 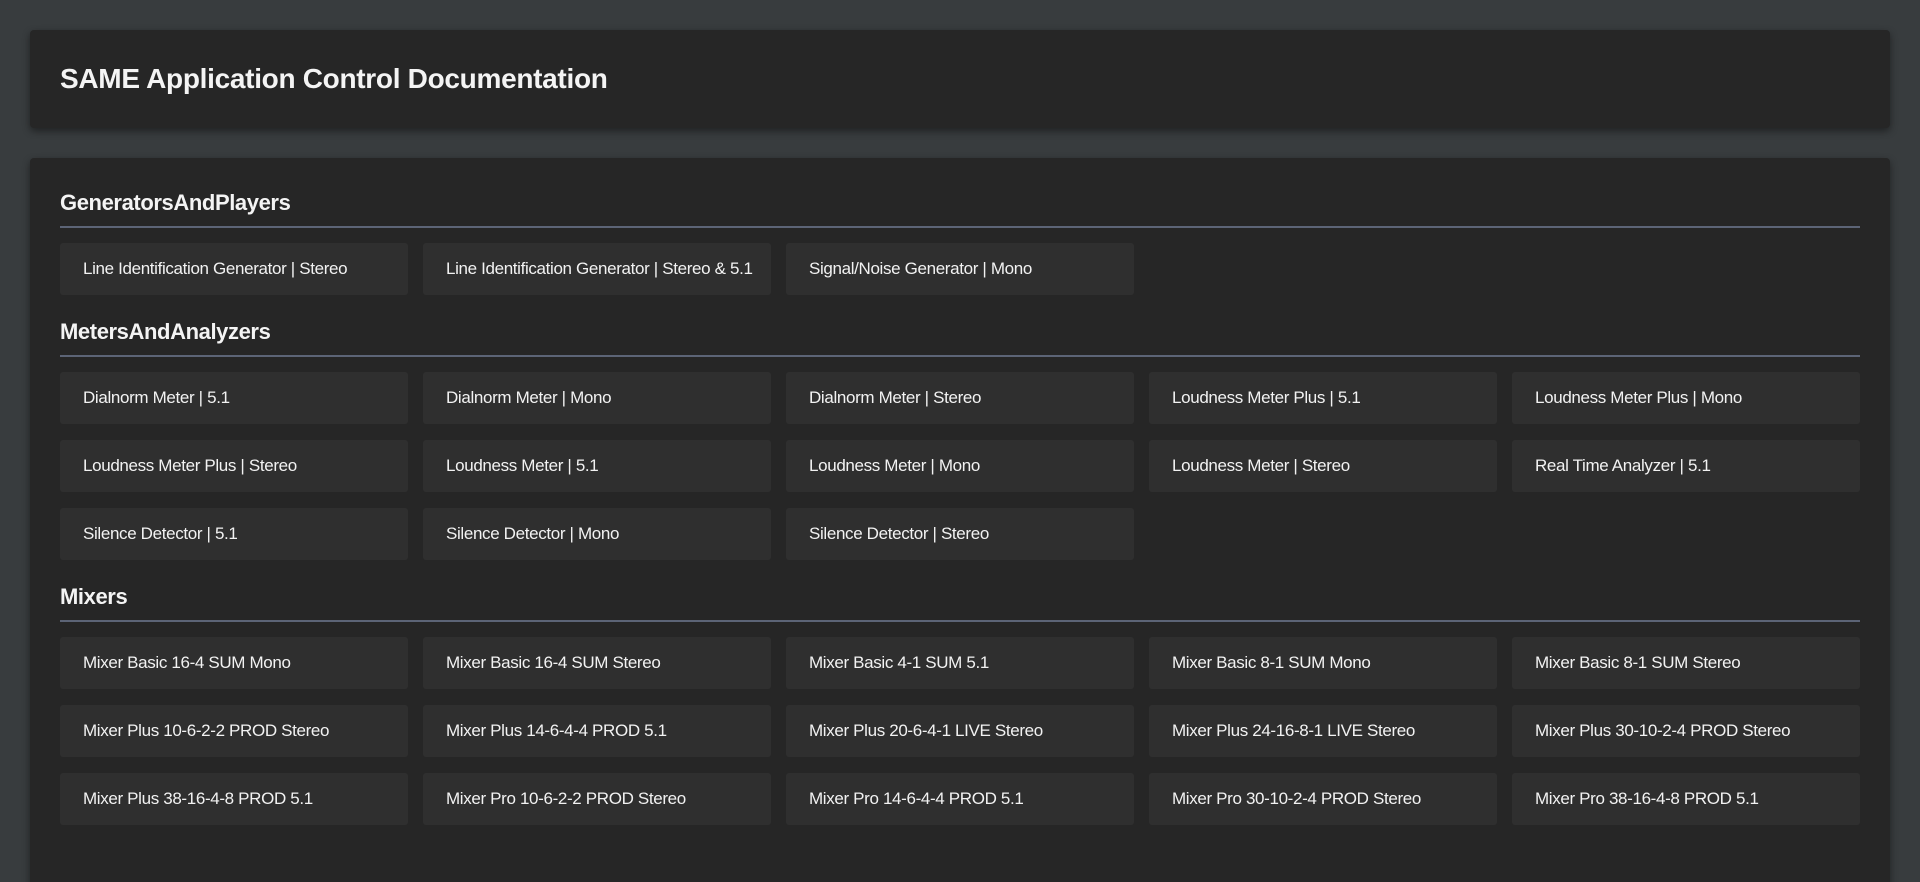 What do you see at coordinates (234, 466) in the screenshot?
I see `app-link: Loudness Meter Plus | Stereo` at bounding box center [234, 466].